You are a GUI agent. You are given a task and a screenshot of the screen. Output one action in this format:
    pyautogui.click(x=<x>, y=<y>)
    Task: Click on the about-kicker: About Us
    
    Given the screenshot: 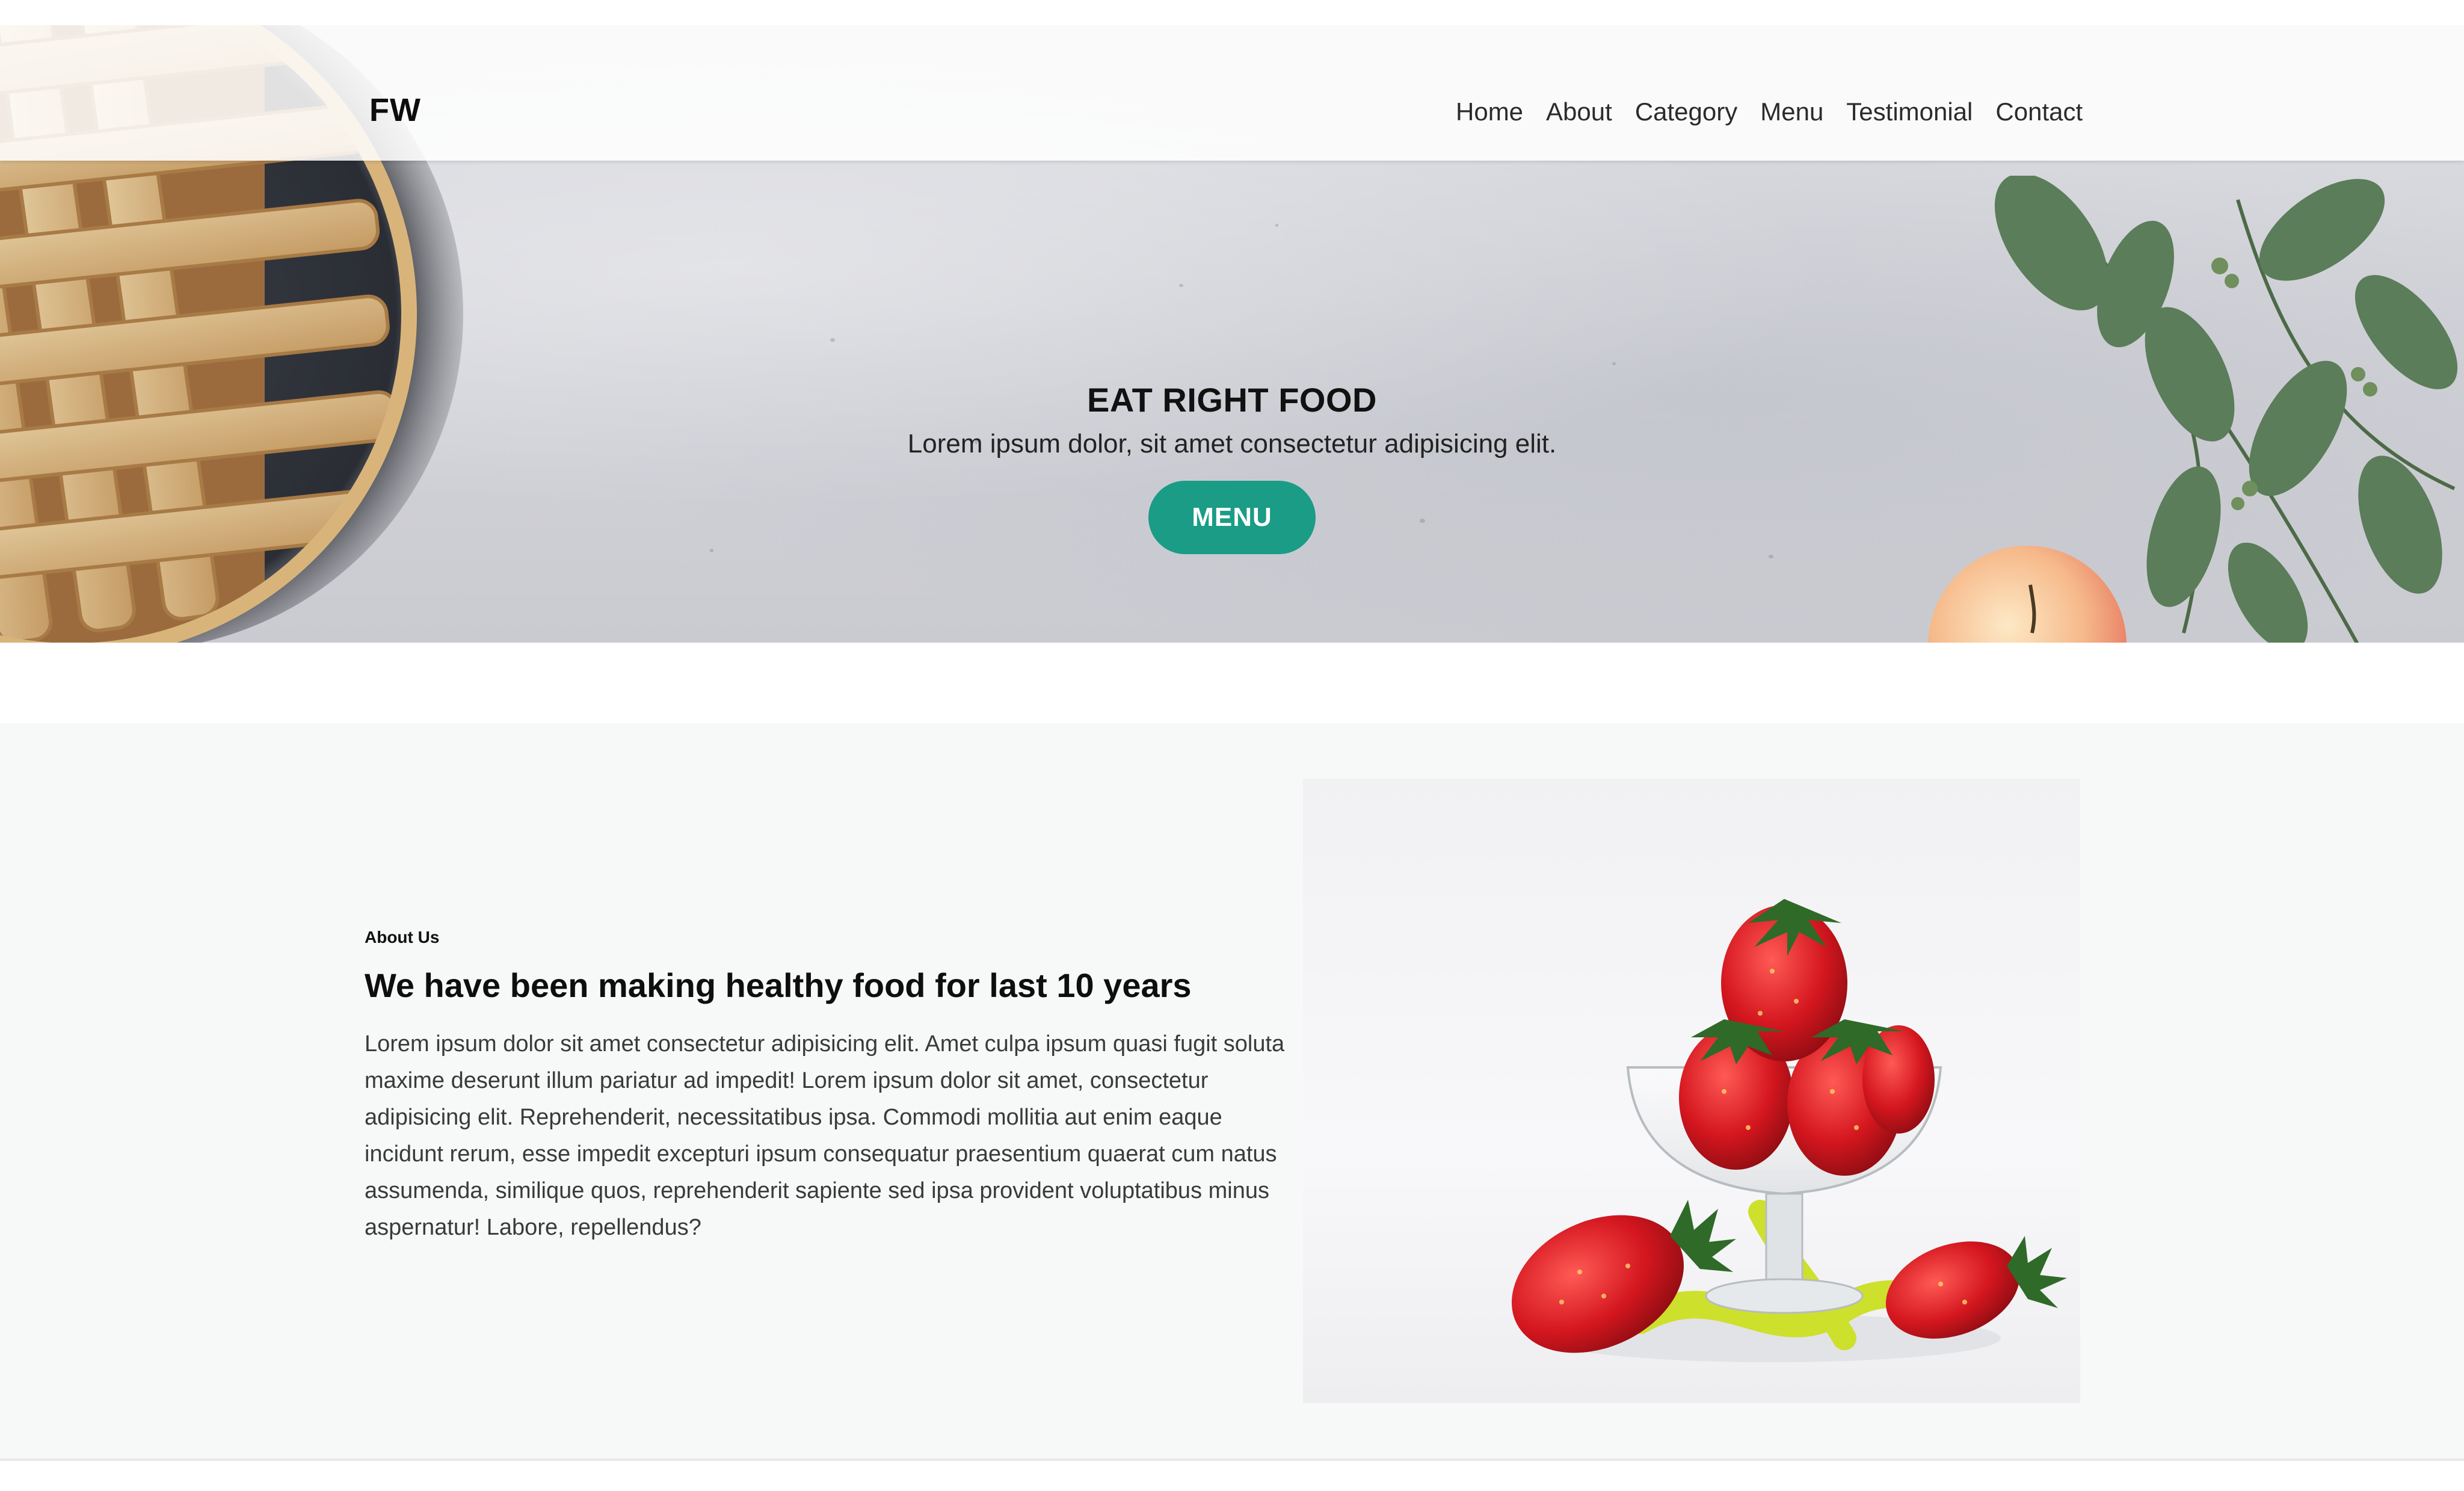 What is the action you would take?
    pyautogui.click(x=402, y=937)
    